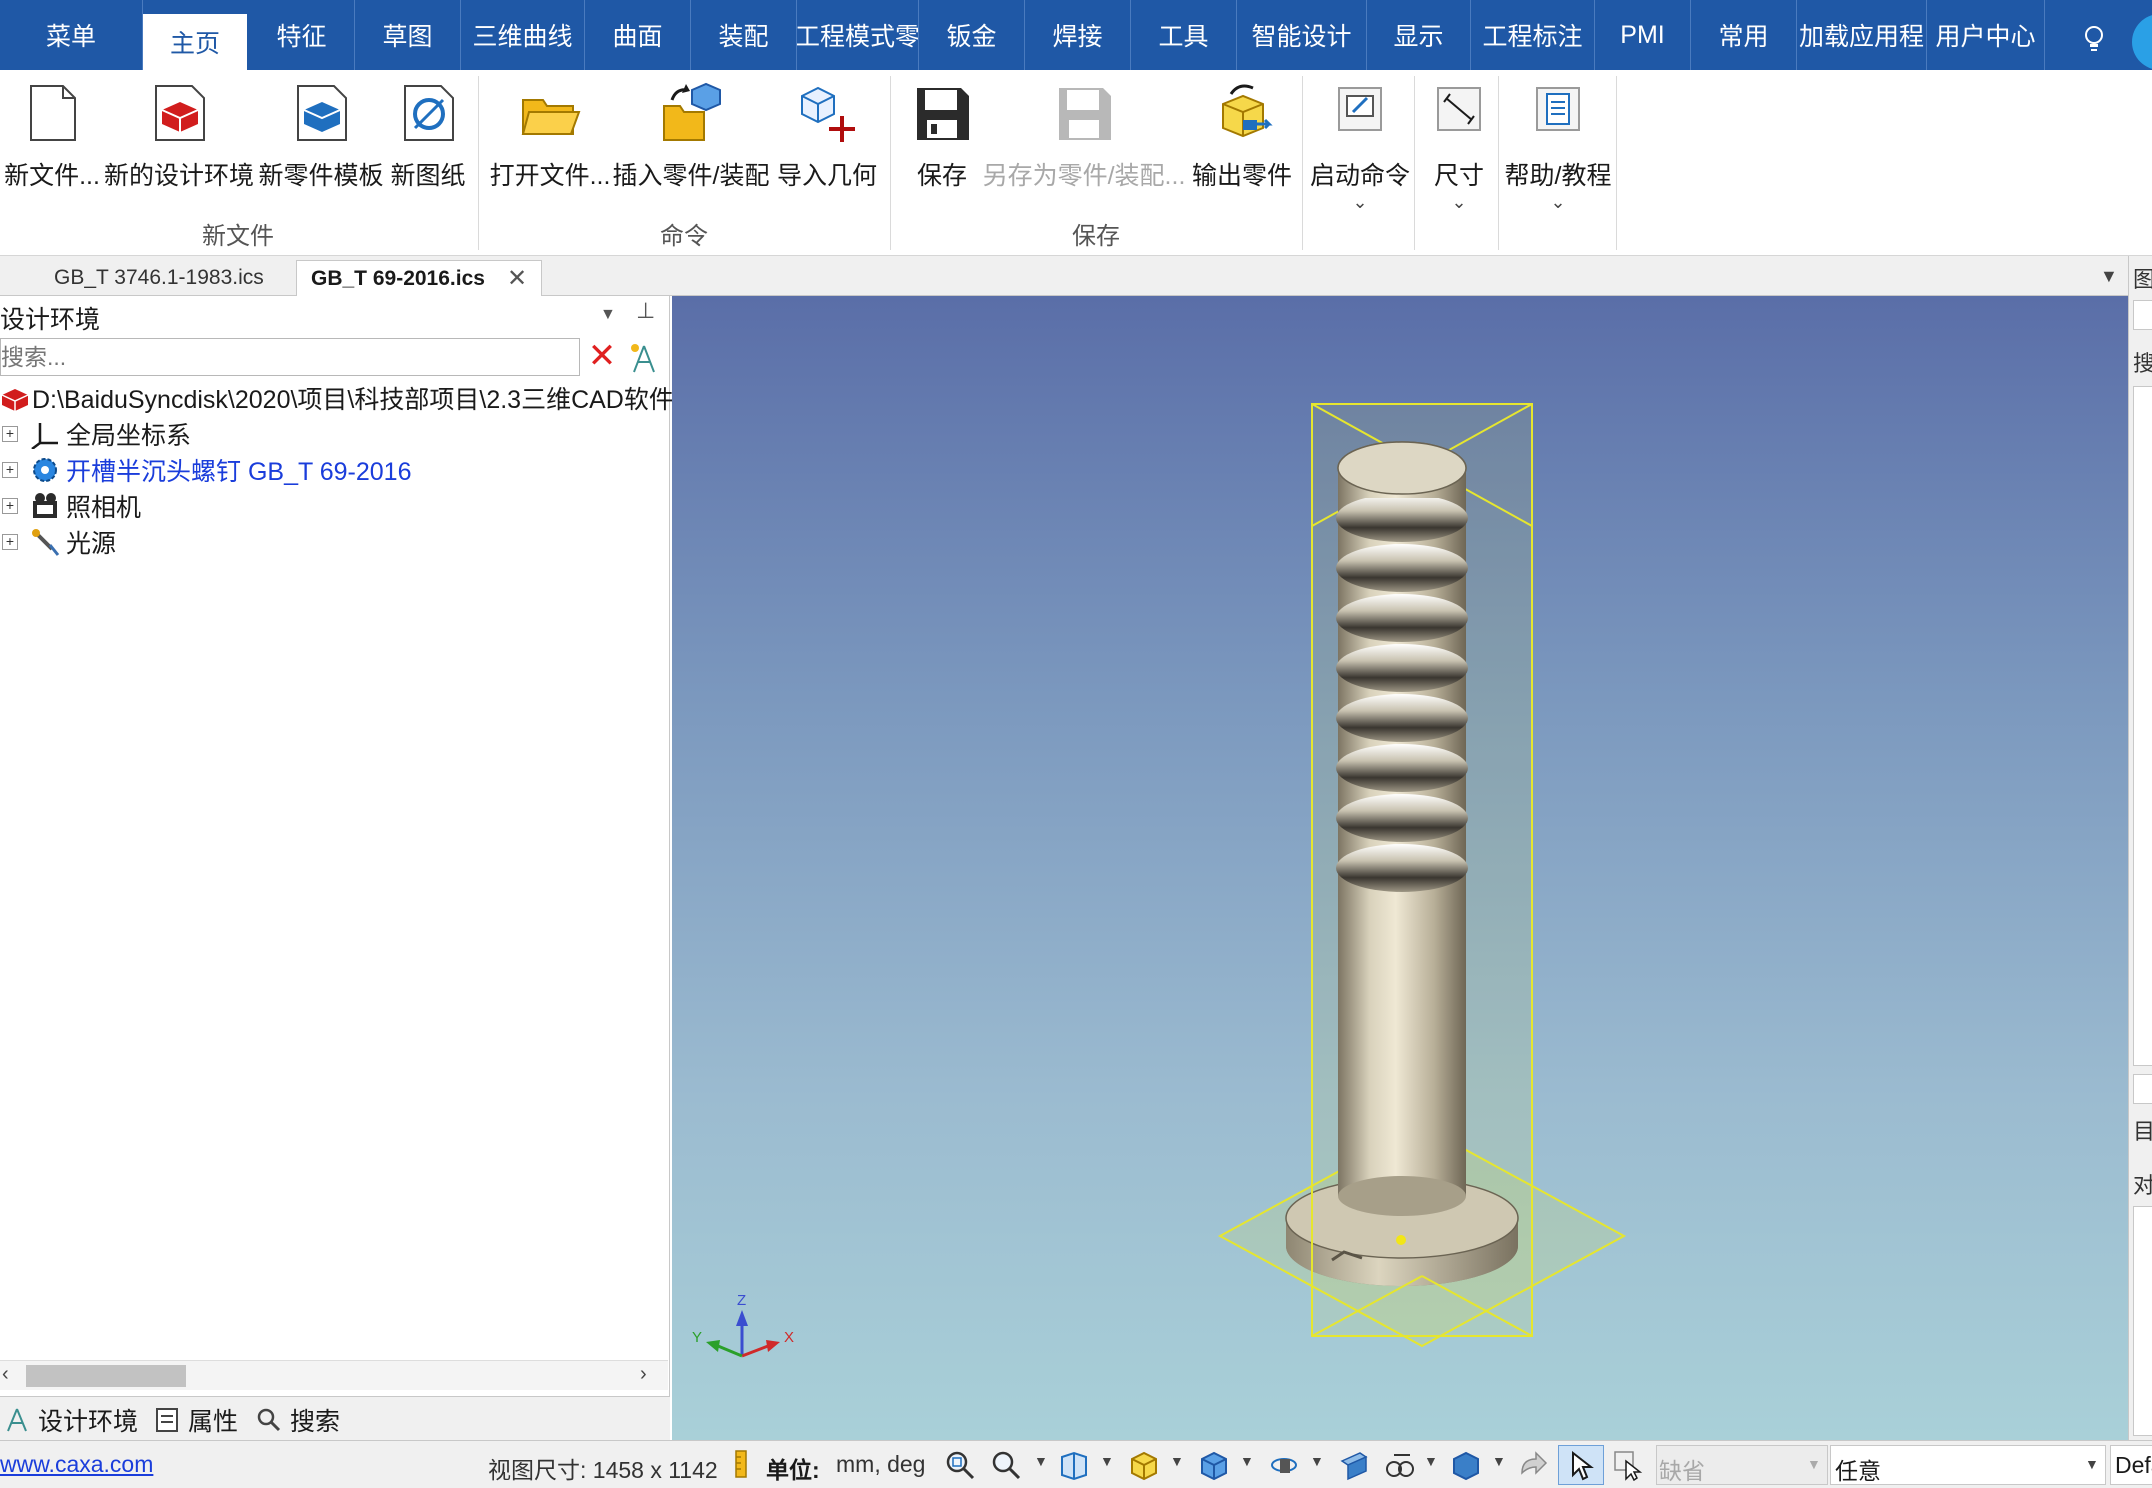 This screenshot has width=2152, height=1488. Describe the element at coordinates (1862, 35) in the screenshot. I see `tab-load-apps: 加载应用程` at that location.